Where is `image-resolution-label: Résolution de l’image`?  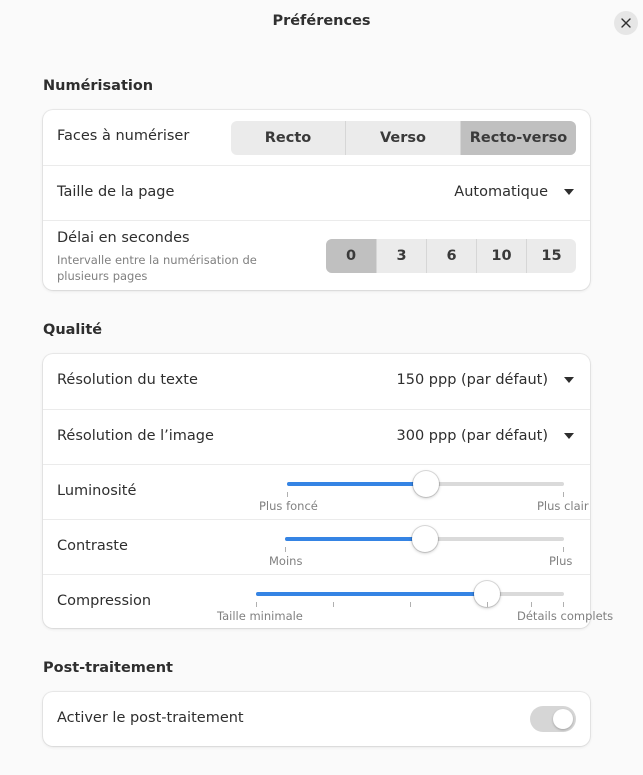
image-resolution-label: Résolution de l’image is located at coordinates (135, 436).